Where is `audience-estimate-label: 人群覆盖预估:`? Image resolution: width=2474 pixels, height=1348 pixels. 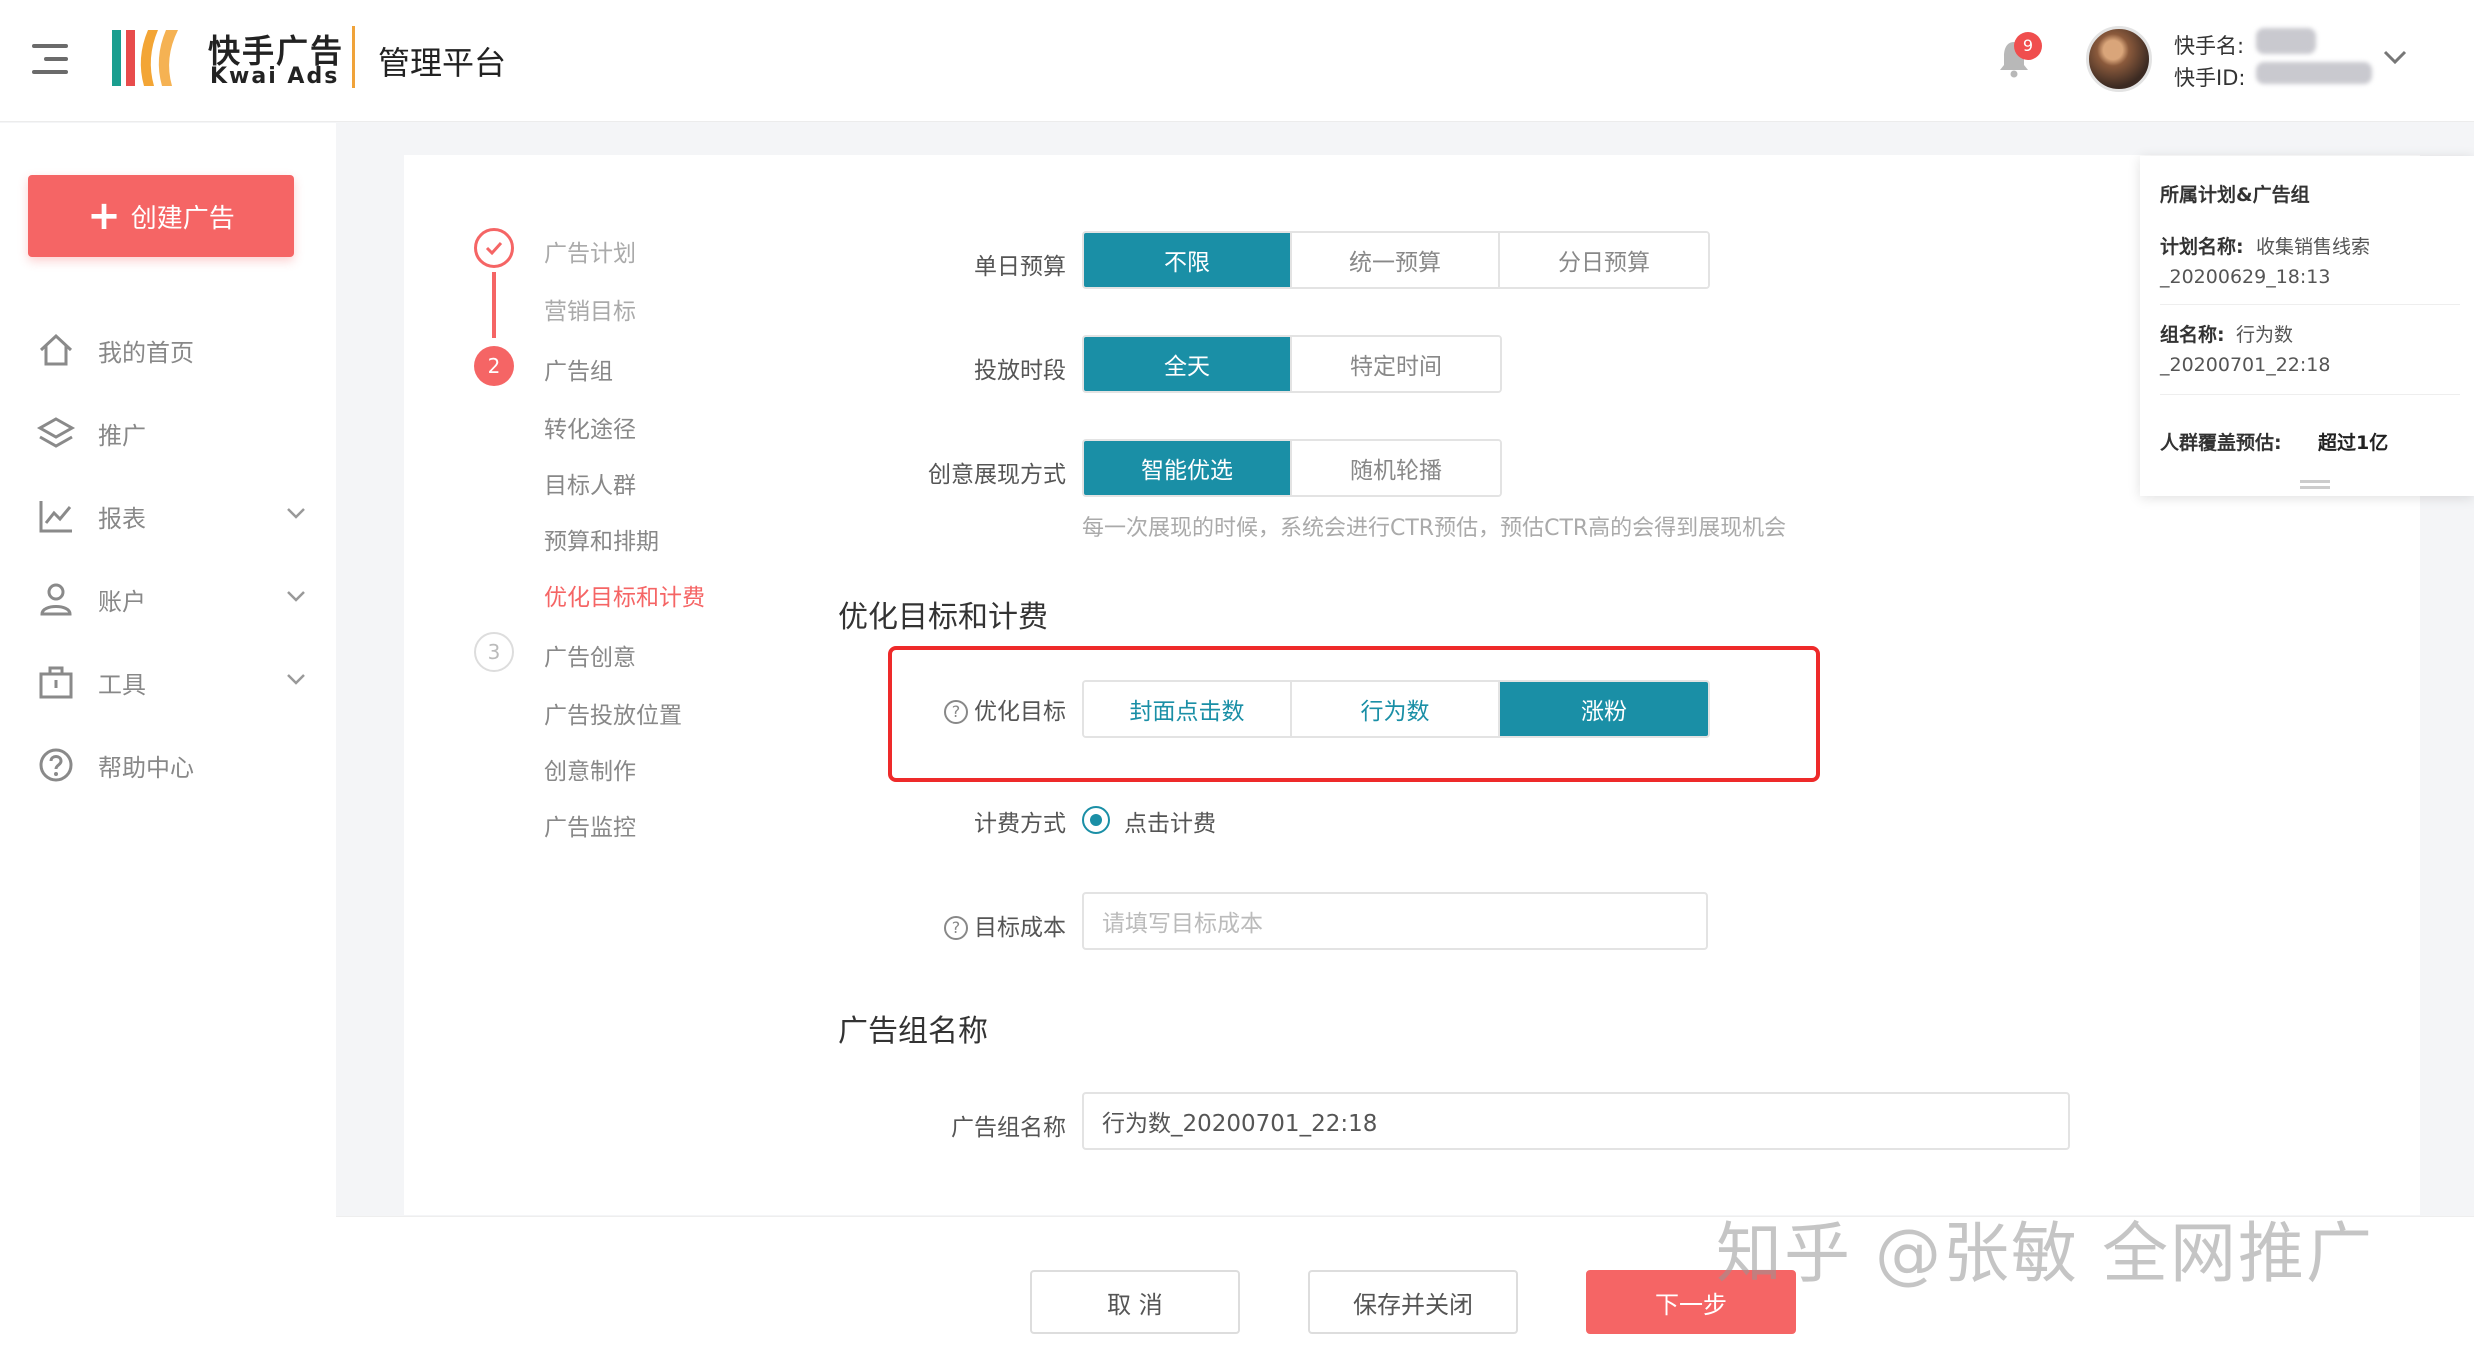
audience-estimate-label: 人群覆盖预估: is located at coordinates (2221, 443).